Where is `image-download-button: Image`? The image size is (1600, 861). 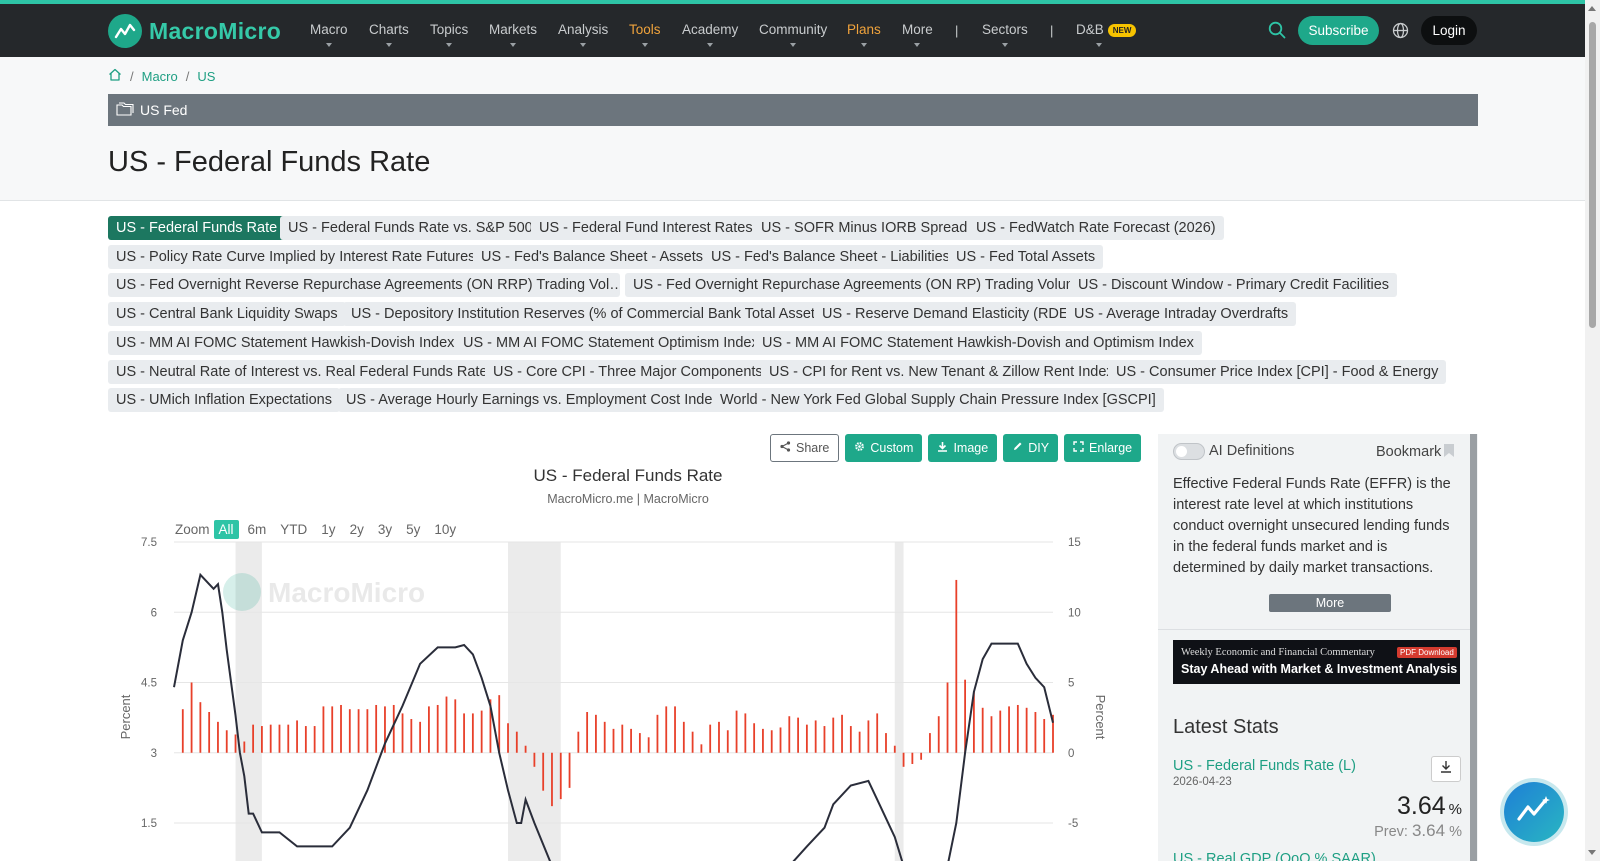
image-download-button: Image is located at coordinates (963, 448).